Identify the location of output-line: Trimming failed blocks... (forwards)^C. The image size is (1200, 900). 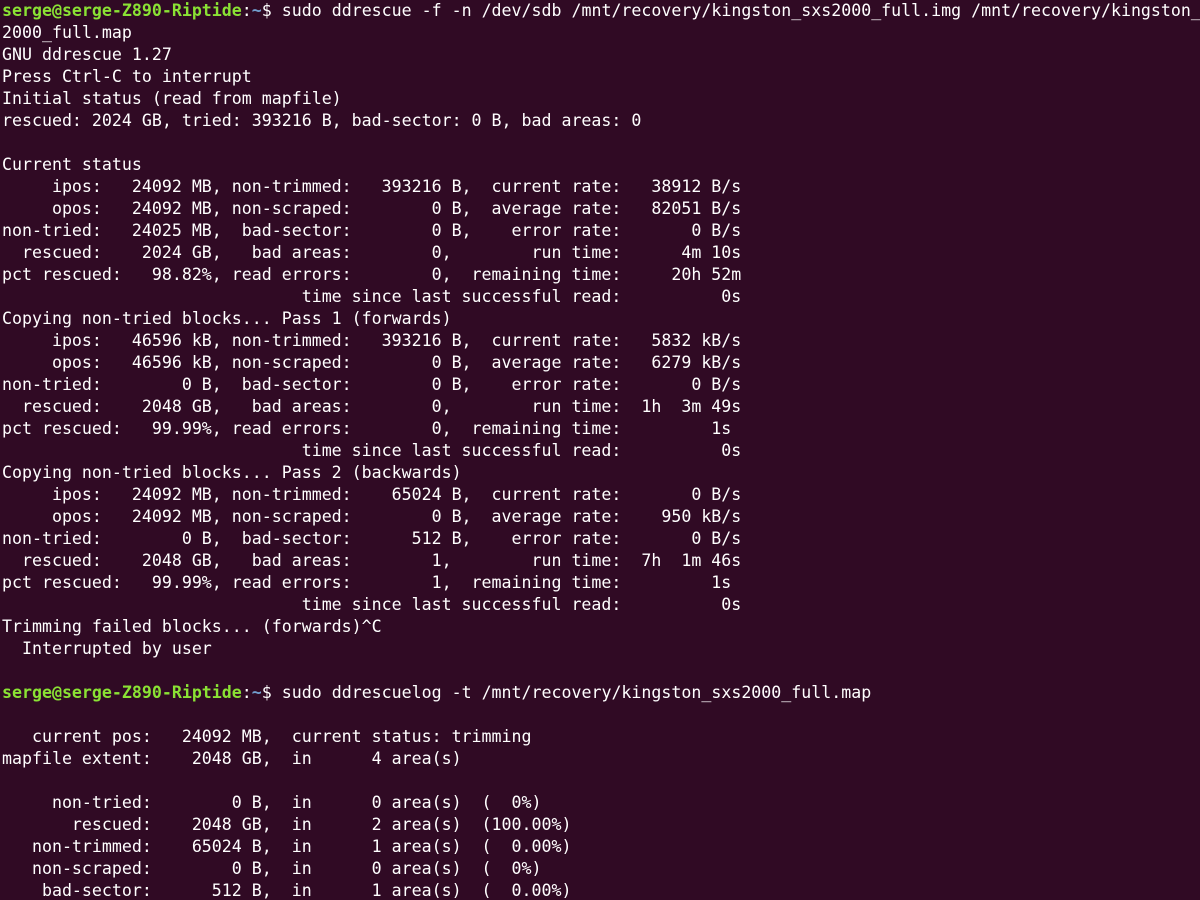
(192, 626).